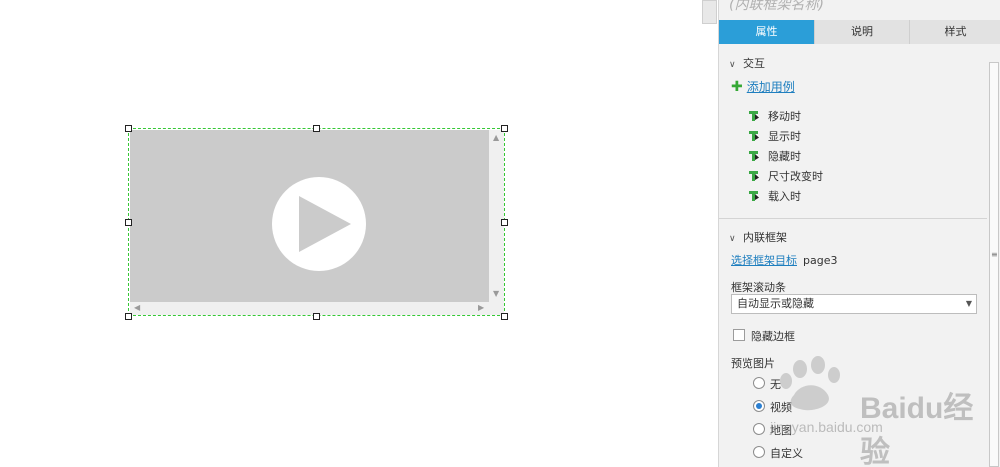 The width and height of the screenshot is (1000, 467). I want to click on scroll-left-icon: ◀, so click(137, 308).